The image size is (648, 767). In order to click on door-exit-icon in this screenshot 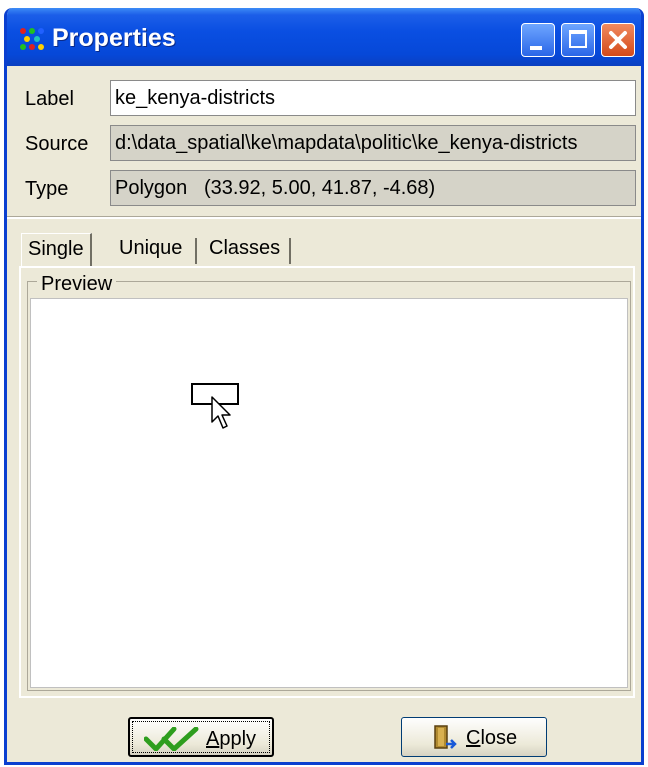, I will do `click(445, 737)`.